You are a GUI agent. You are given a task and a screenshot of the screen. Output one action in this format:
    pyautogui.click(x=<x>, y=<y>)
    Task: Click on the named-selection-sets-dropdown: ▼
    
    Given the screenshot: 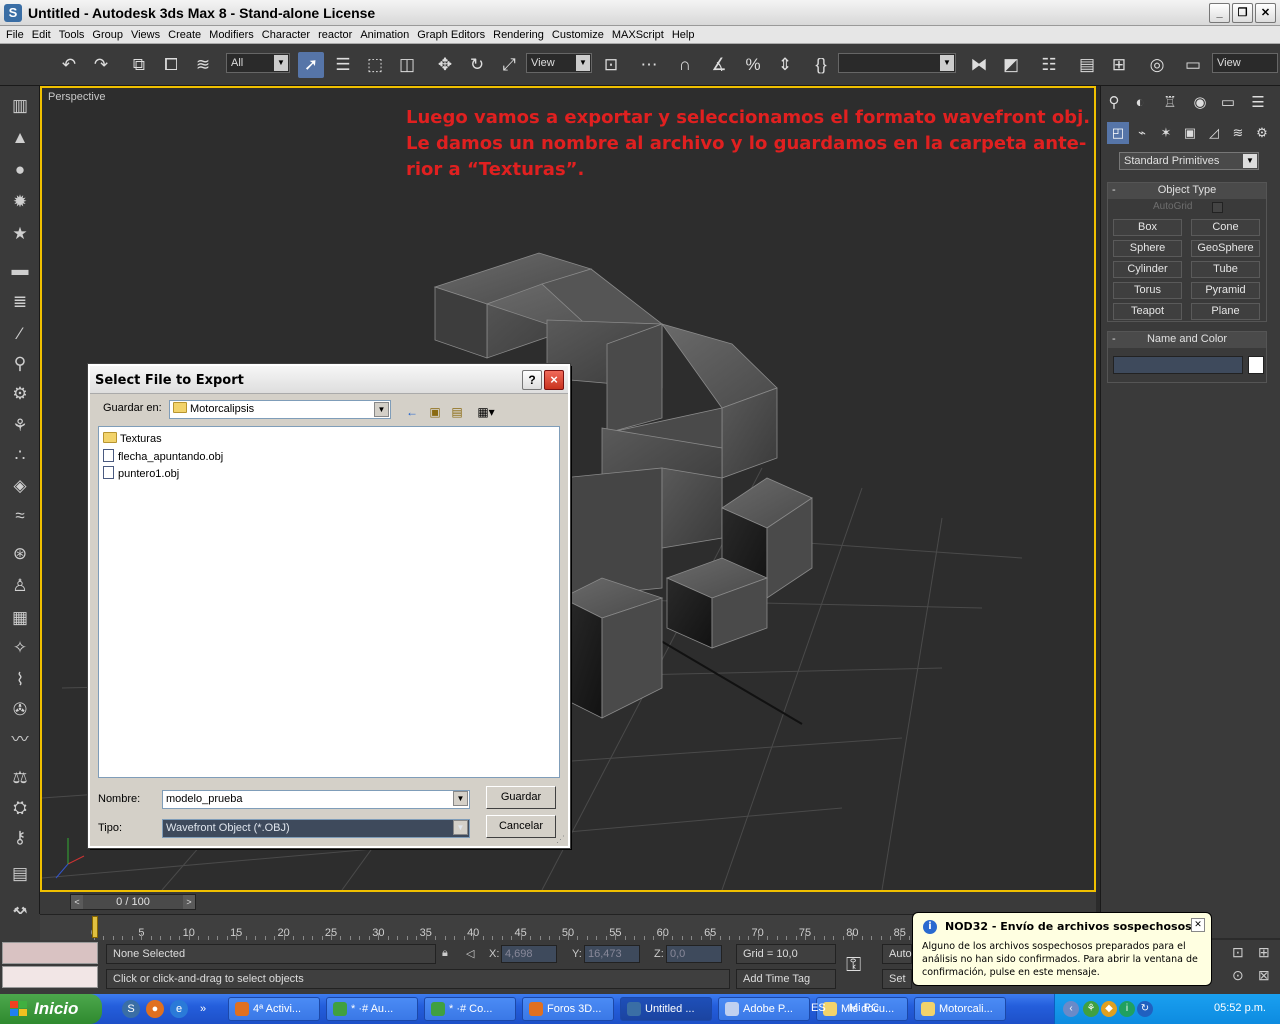 What is the action you would take?
    pyautogui.click(x=897, y=63)
    